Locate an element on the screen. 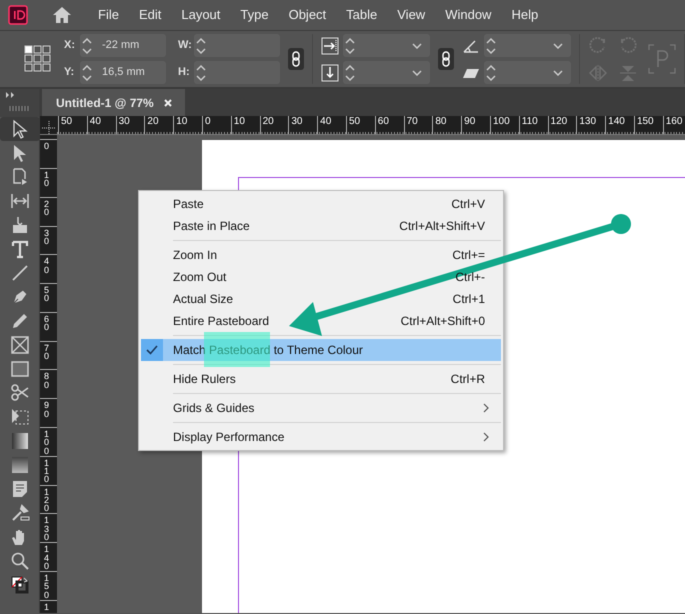 The height and width of the screenshot is (614, 685). menu-item: Zoom In Ctrl+= is located at coordinates (321, 255).